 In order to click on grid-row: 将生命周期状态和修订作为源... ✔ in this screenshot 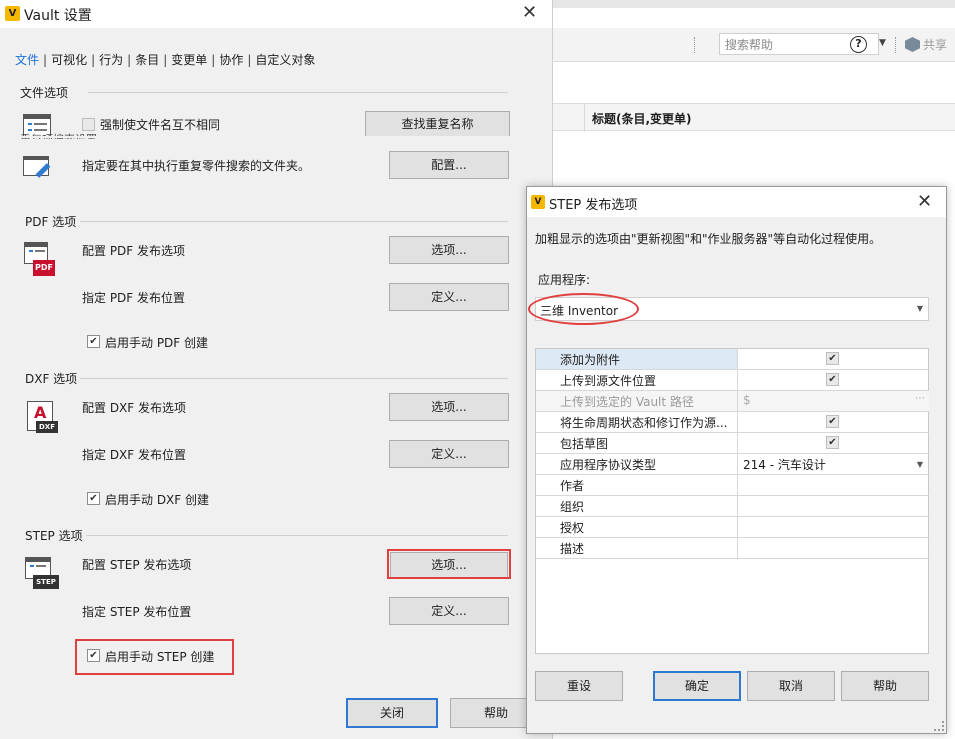, I will do `click(732, 422)`.